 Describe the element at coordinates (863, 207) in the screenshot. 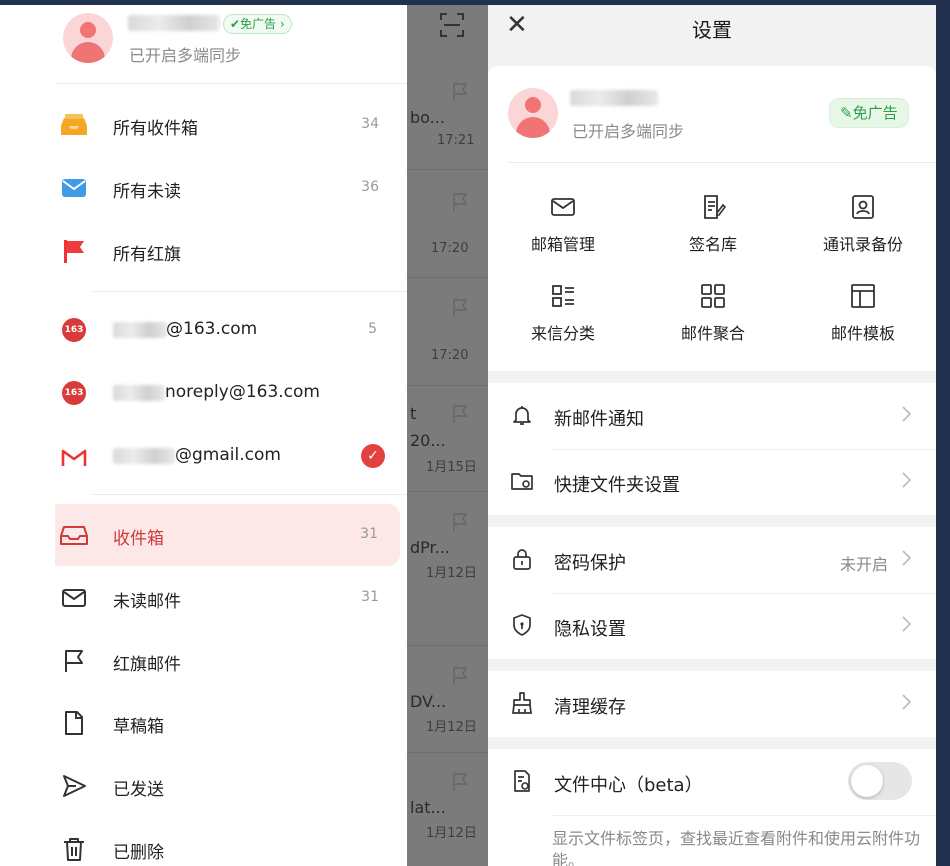

I see `contacts-backup-icon` at that location.